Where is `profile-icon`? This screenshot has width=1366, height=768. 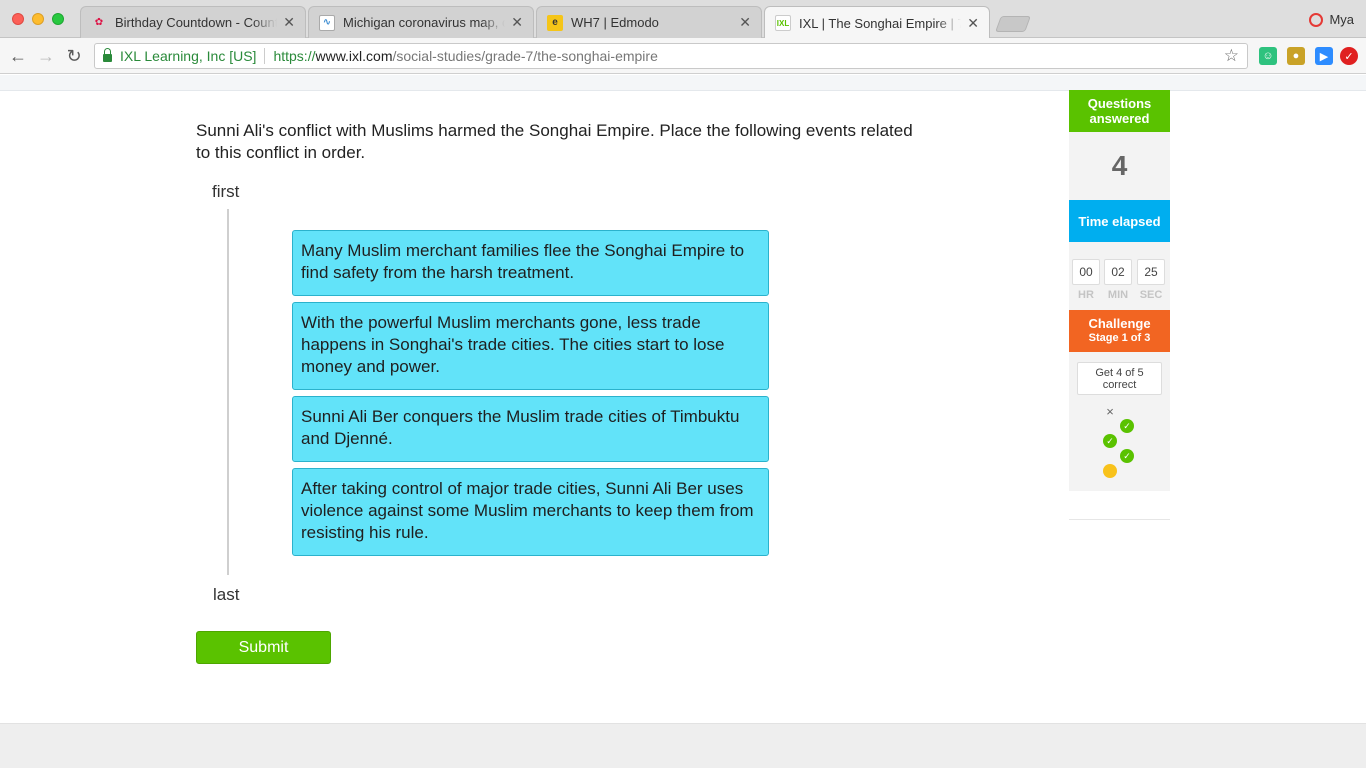 profile-icon is located at coordinates (1316, 19).